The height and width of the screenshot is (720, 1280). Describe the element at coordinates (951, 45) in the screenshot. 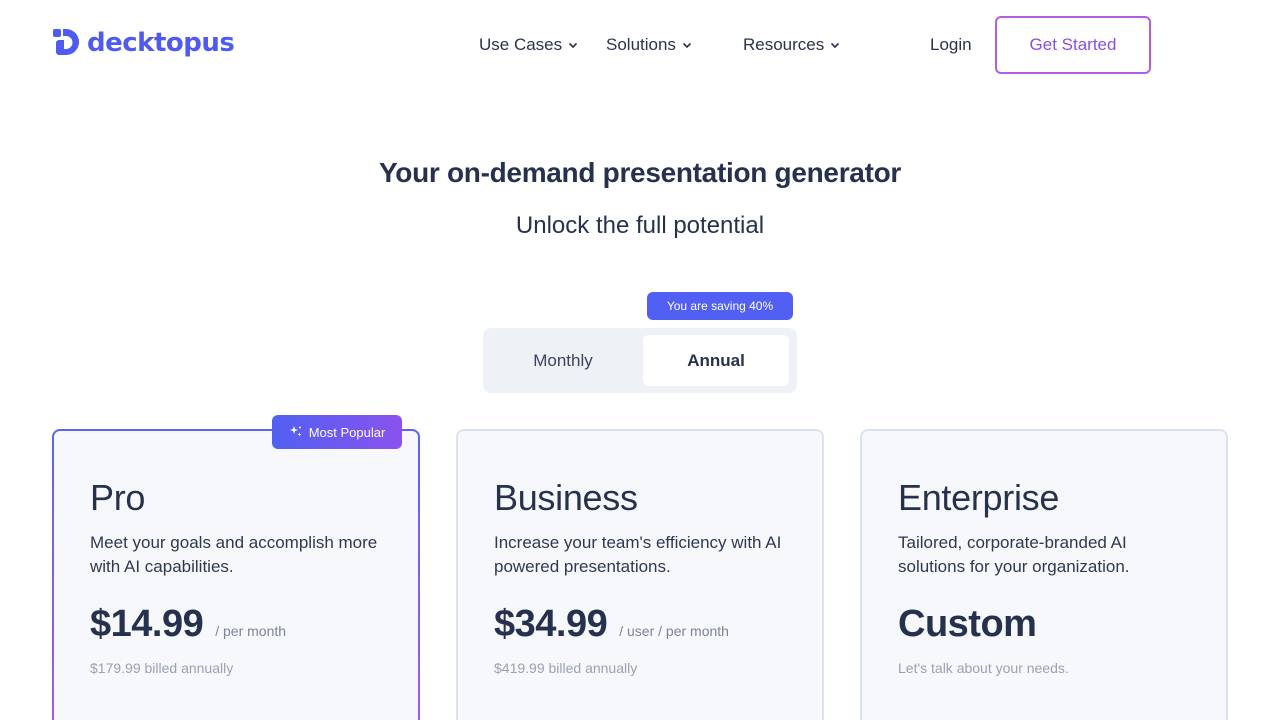

I see `login-link: Login` at that location.